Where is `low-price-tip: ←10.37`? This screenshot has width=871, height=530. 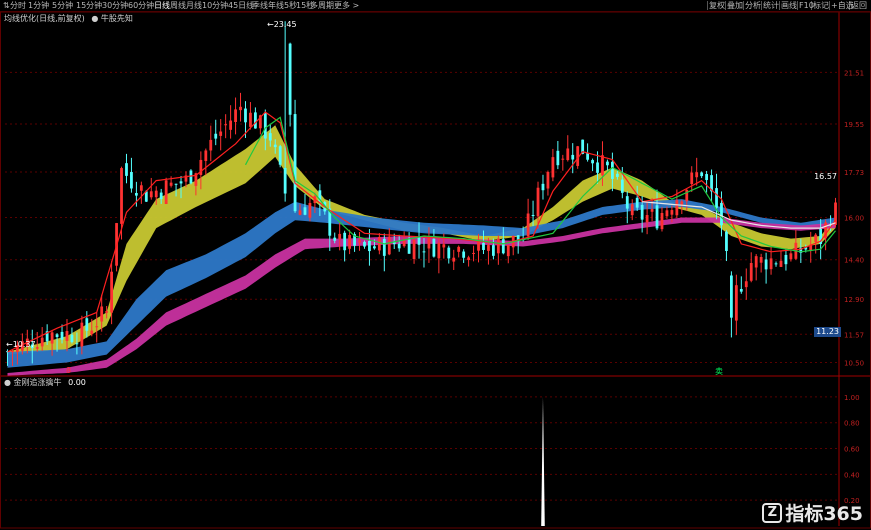 low-price-tip: ←10.37 is located at coordinates (21, 344).